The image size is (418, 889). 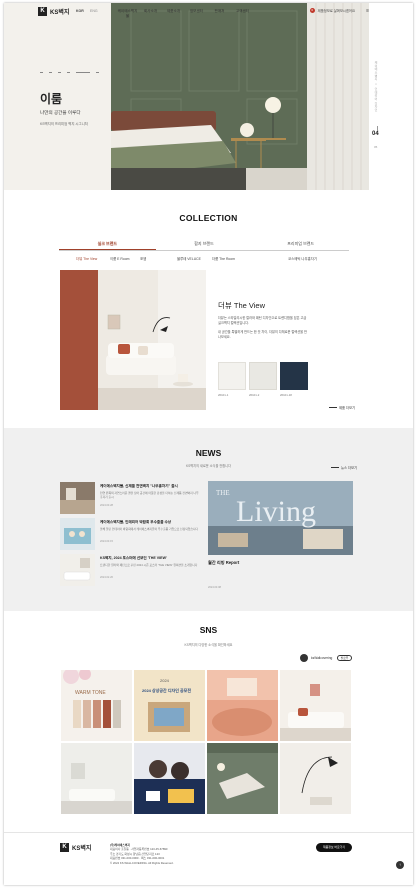 What do you see at coordinates (300, 244) in the screenshot?
I see `tab-premium: 프리미엄 브랜드` at bounding box center [300, 244].